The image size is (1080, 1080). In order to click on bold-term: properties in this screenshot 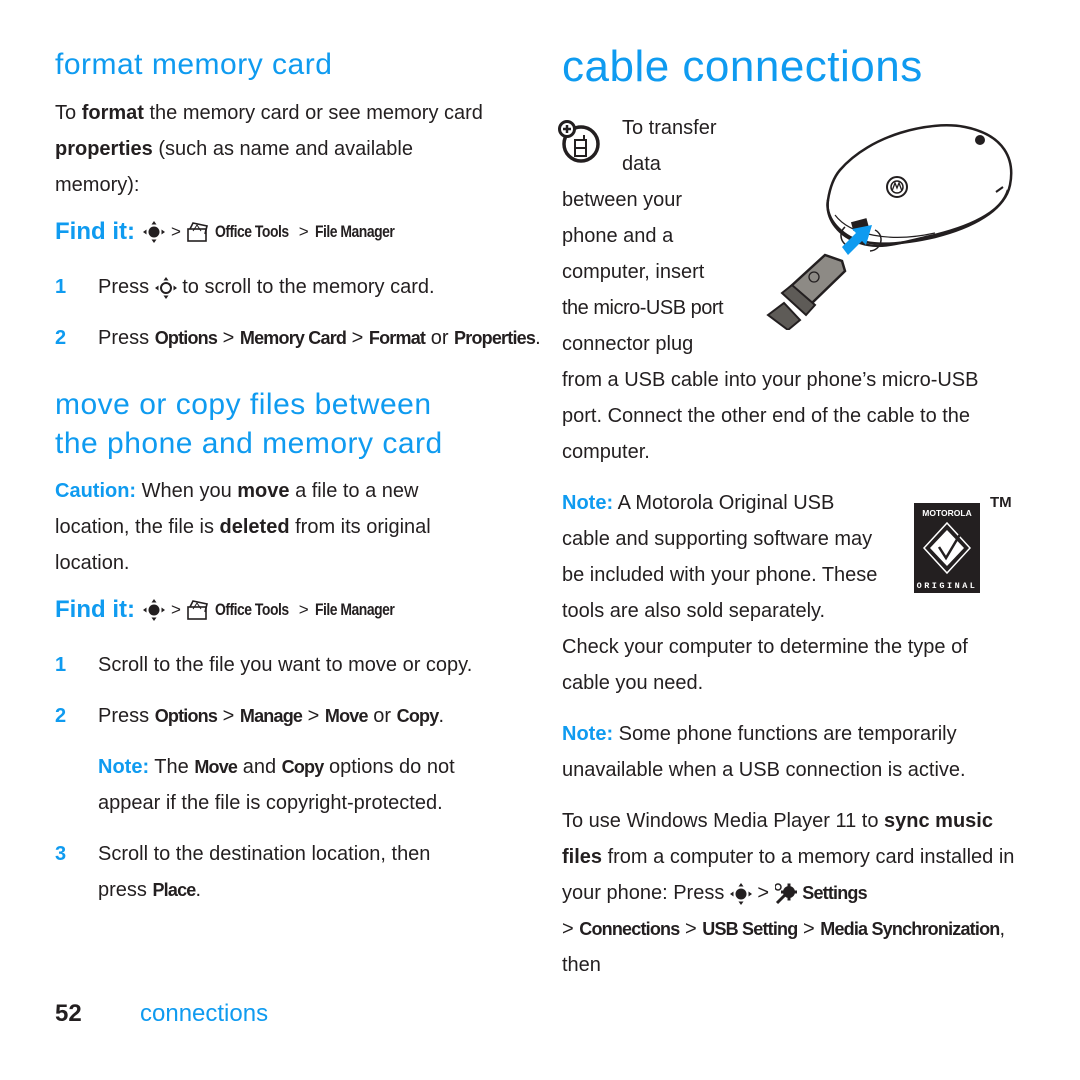, I will do `click(104, 149)`.